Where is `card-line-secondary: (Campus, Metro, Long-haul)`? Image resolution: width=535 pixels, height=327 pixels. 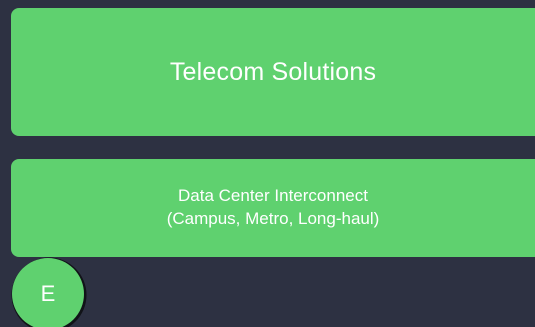 card-line-secondary: (Campus, Metro, Long-haul) is located at coordinates (273, 218).